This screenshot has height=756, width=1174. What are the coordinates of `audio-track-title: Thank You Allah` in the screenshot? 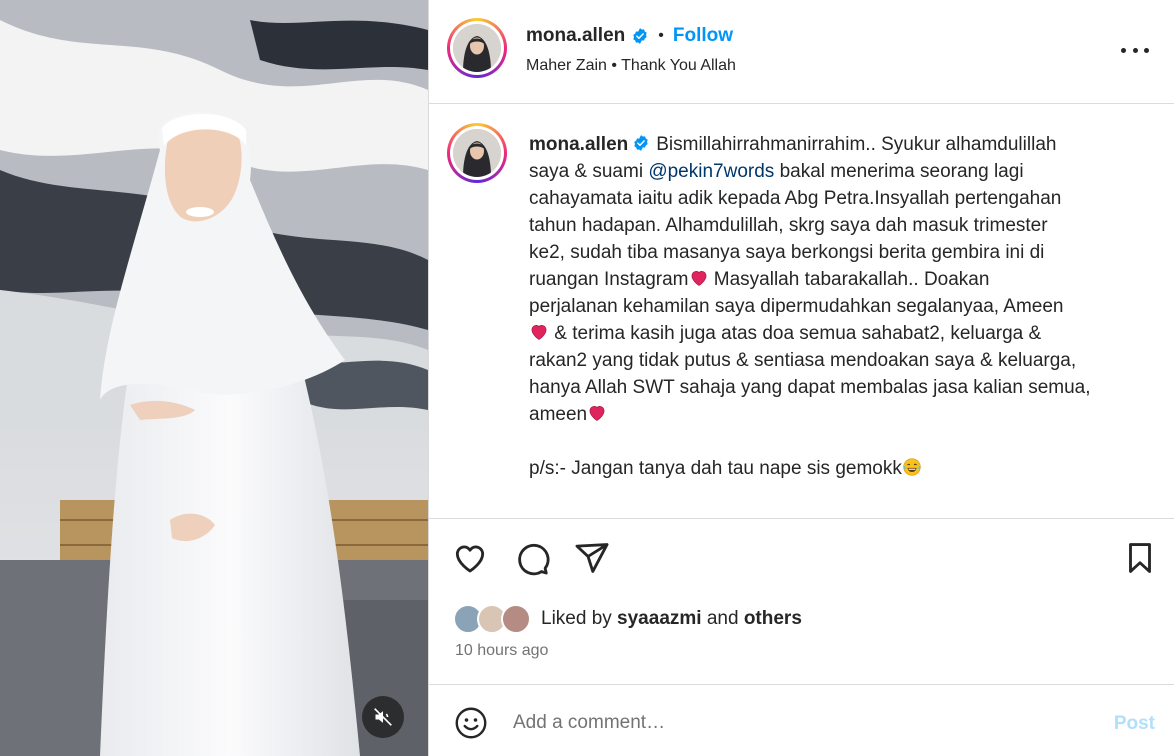 It's located at (678, 65).